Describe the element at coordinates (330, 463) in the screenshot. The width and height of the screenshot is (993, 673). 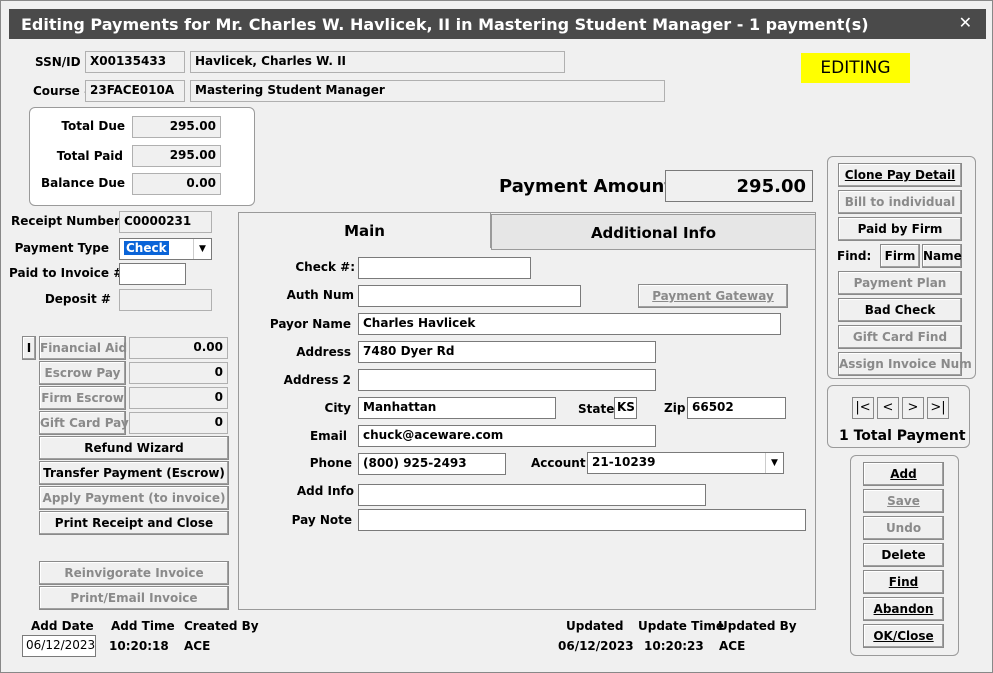
I see `phone-label: Phone` at that location.